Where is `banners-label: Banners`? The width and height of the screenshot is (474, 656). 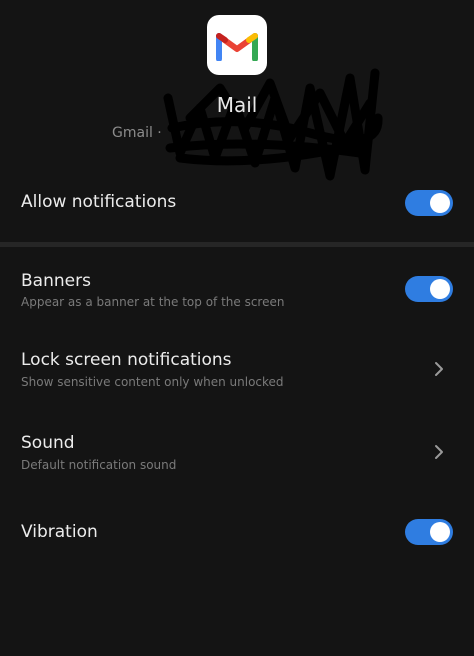 banners-label: Banners is located at coordinates (56, 281).